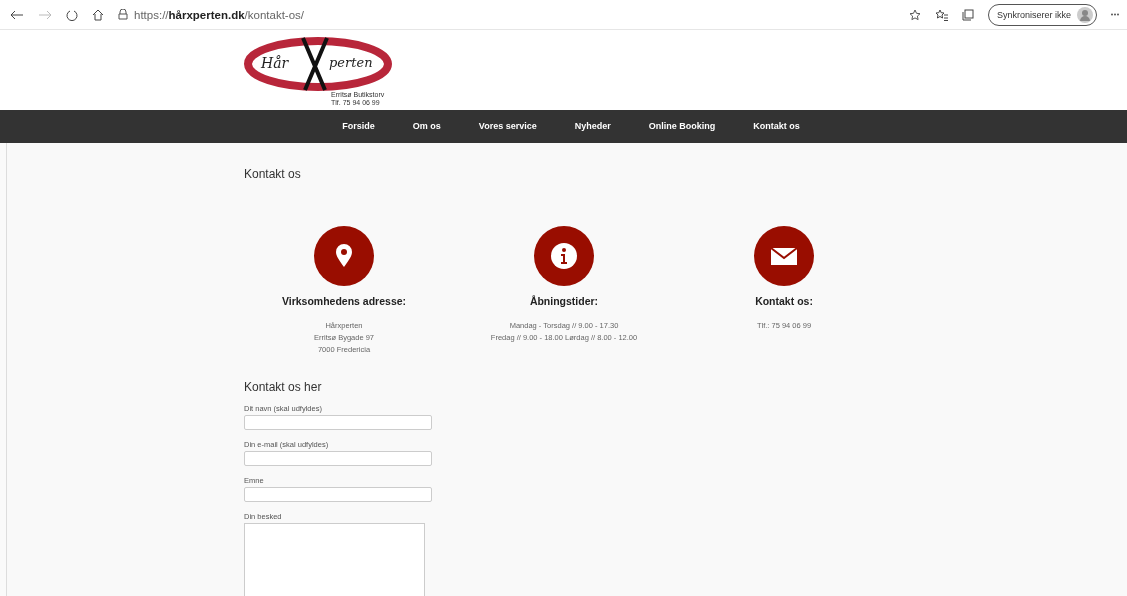 This screenshot has width=1127, height=596. I want to click on envelope-icon, so click(784, 256).